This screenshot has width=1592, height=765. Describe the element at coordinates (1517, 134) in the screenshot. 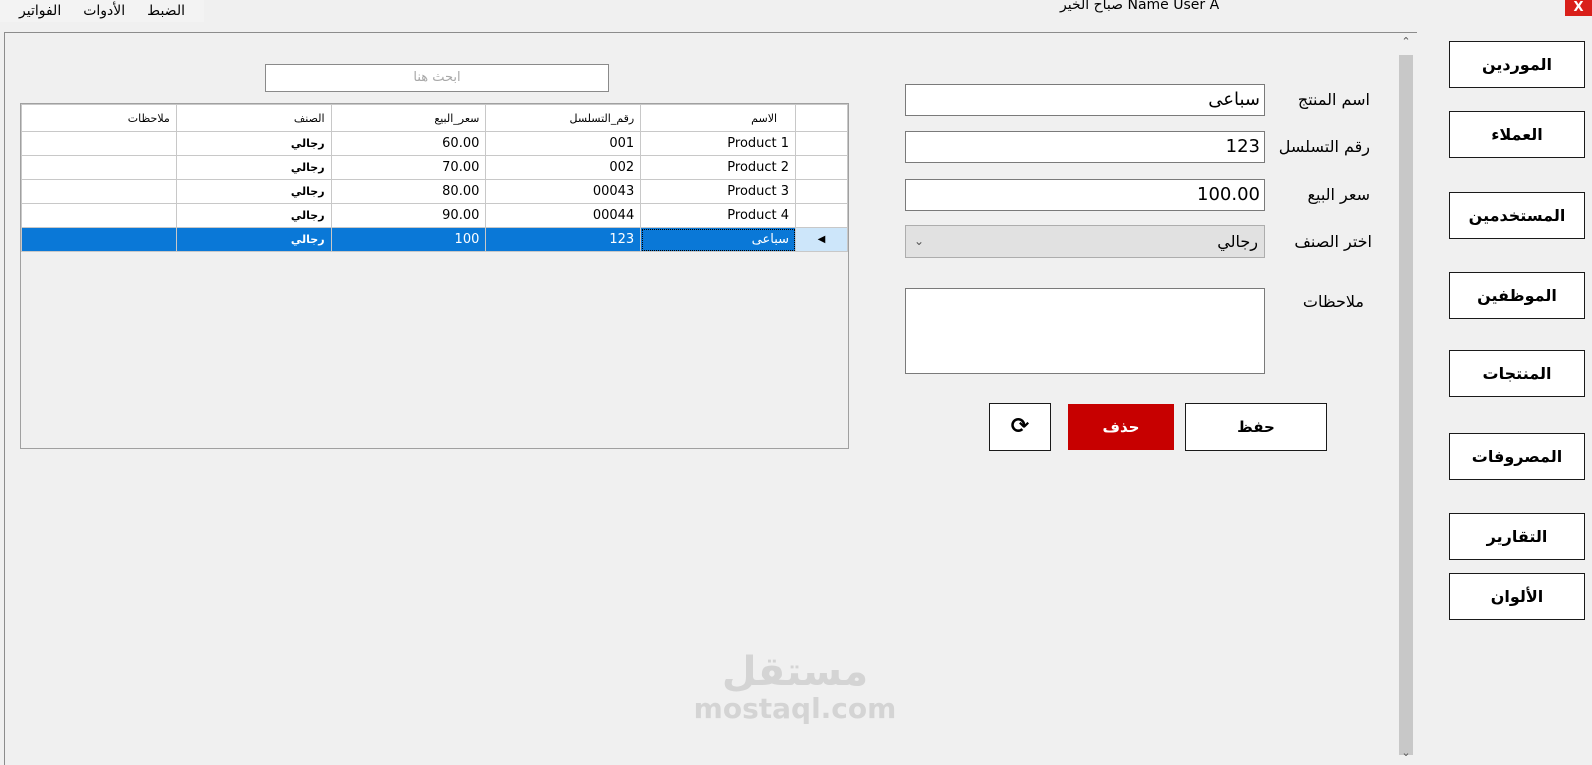

I see `nav-customers-button: العملاء` at that location.